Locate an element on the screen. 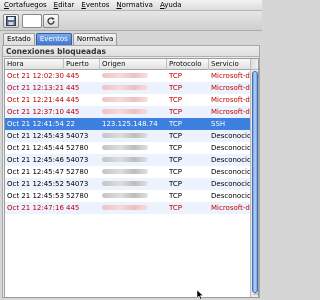 Image resolution: width=320 pixels, height=300 pixels. table-row: Oct 21 12:13:21 445 TCP Microsoft-ds is located at coordinates (128, 88).